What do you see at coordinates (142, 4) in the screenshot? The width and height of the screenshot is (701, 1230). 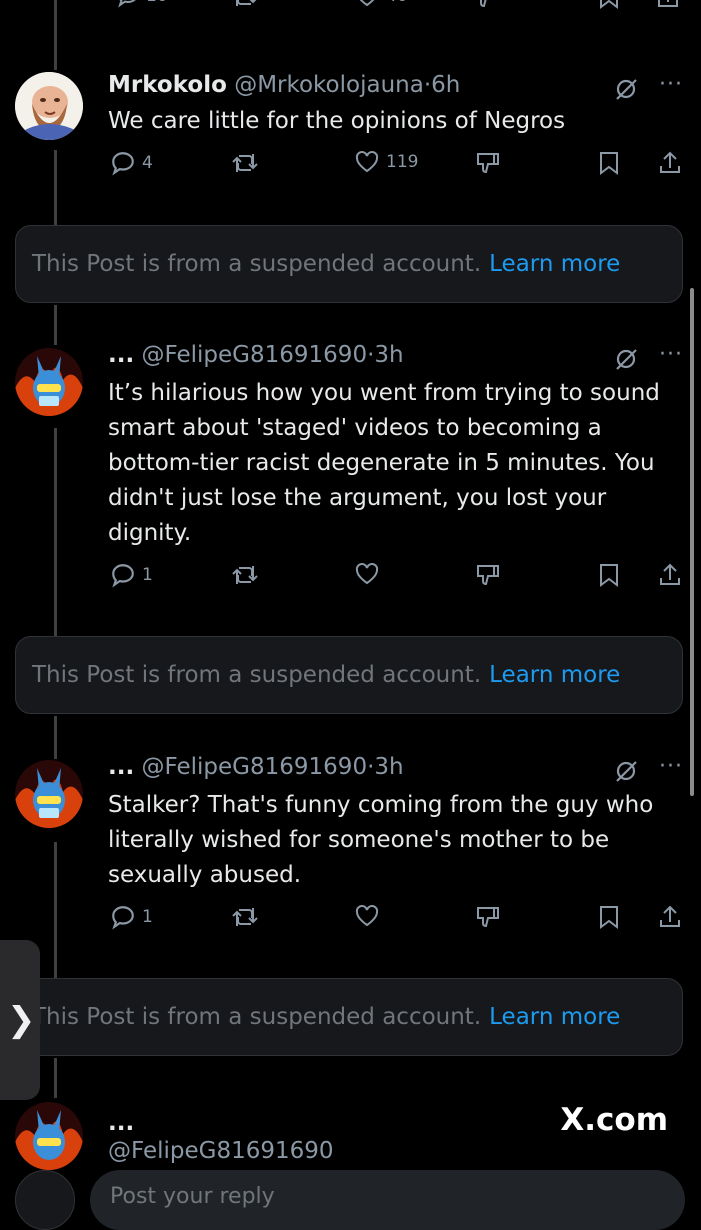 I see `reply-button: 10` at bounding box center [142, 4].